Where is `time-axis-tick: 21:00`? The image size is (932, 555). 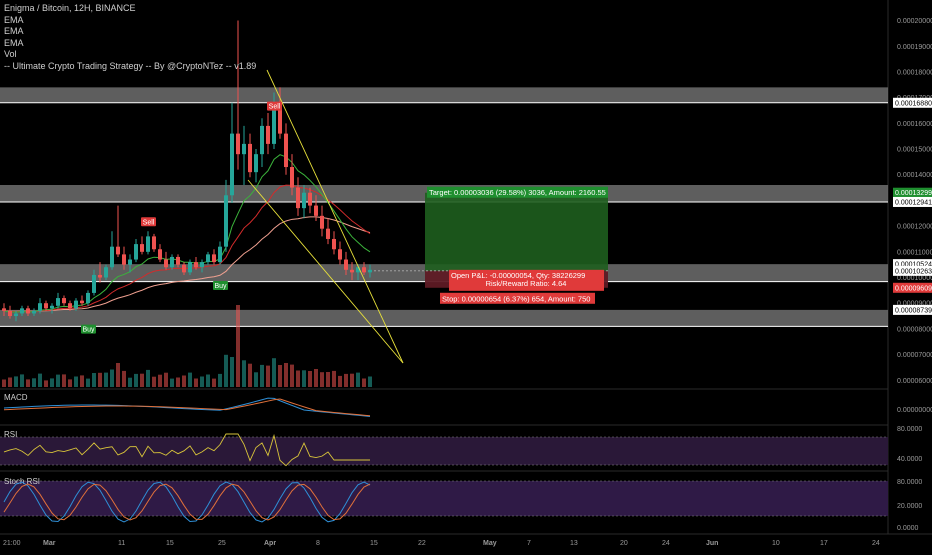
time-axis-tick: 21:00 is located at coordinates (12, 543).